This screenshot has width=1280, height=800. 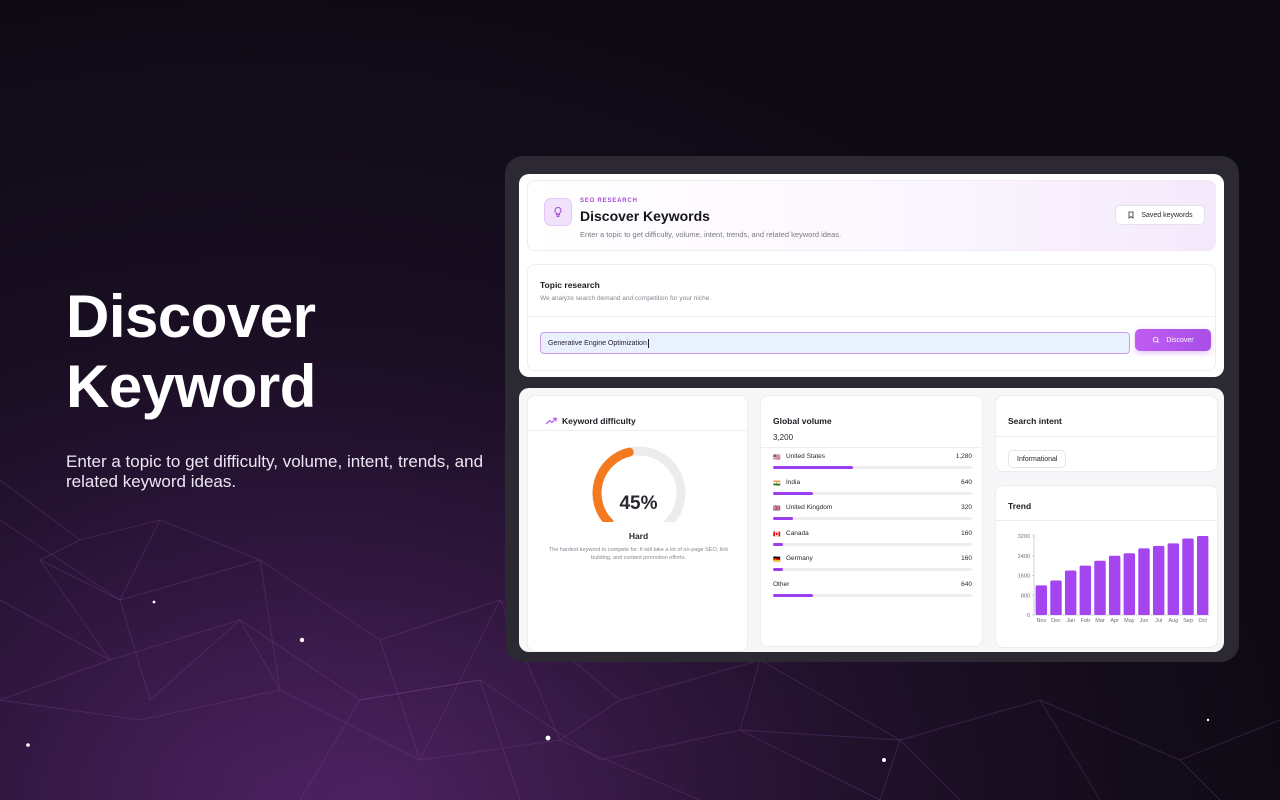 I want to click on country-volume-row: 🇬🇧 United Kingdom 320, so click(x=872, y=513).